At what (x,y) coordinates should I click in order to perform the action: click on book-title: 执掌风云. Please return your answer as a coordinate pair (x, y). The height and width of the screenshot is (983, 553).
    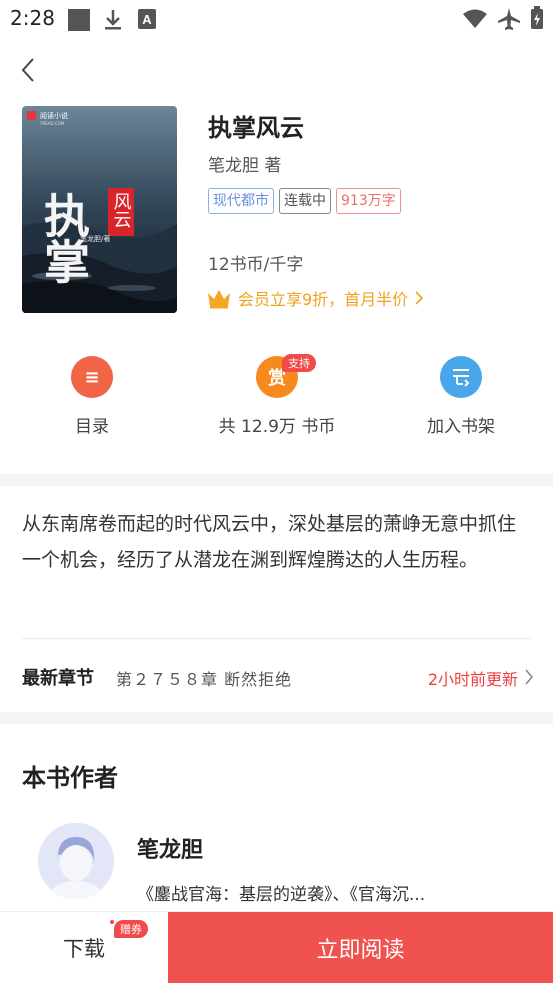
    Looking at the image, I should click on (256, 128).